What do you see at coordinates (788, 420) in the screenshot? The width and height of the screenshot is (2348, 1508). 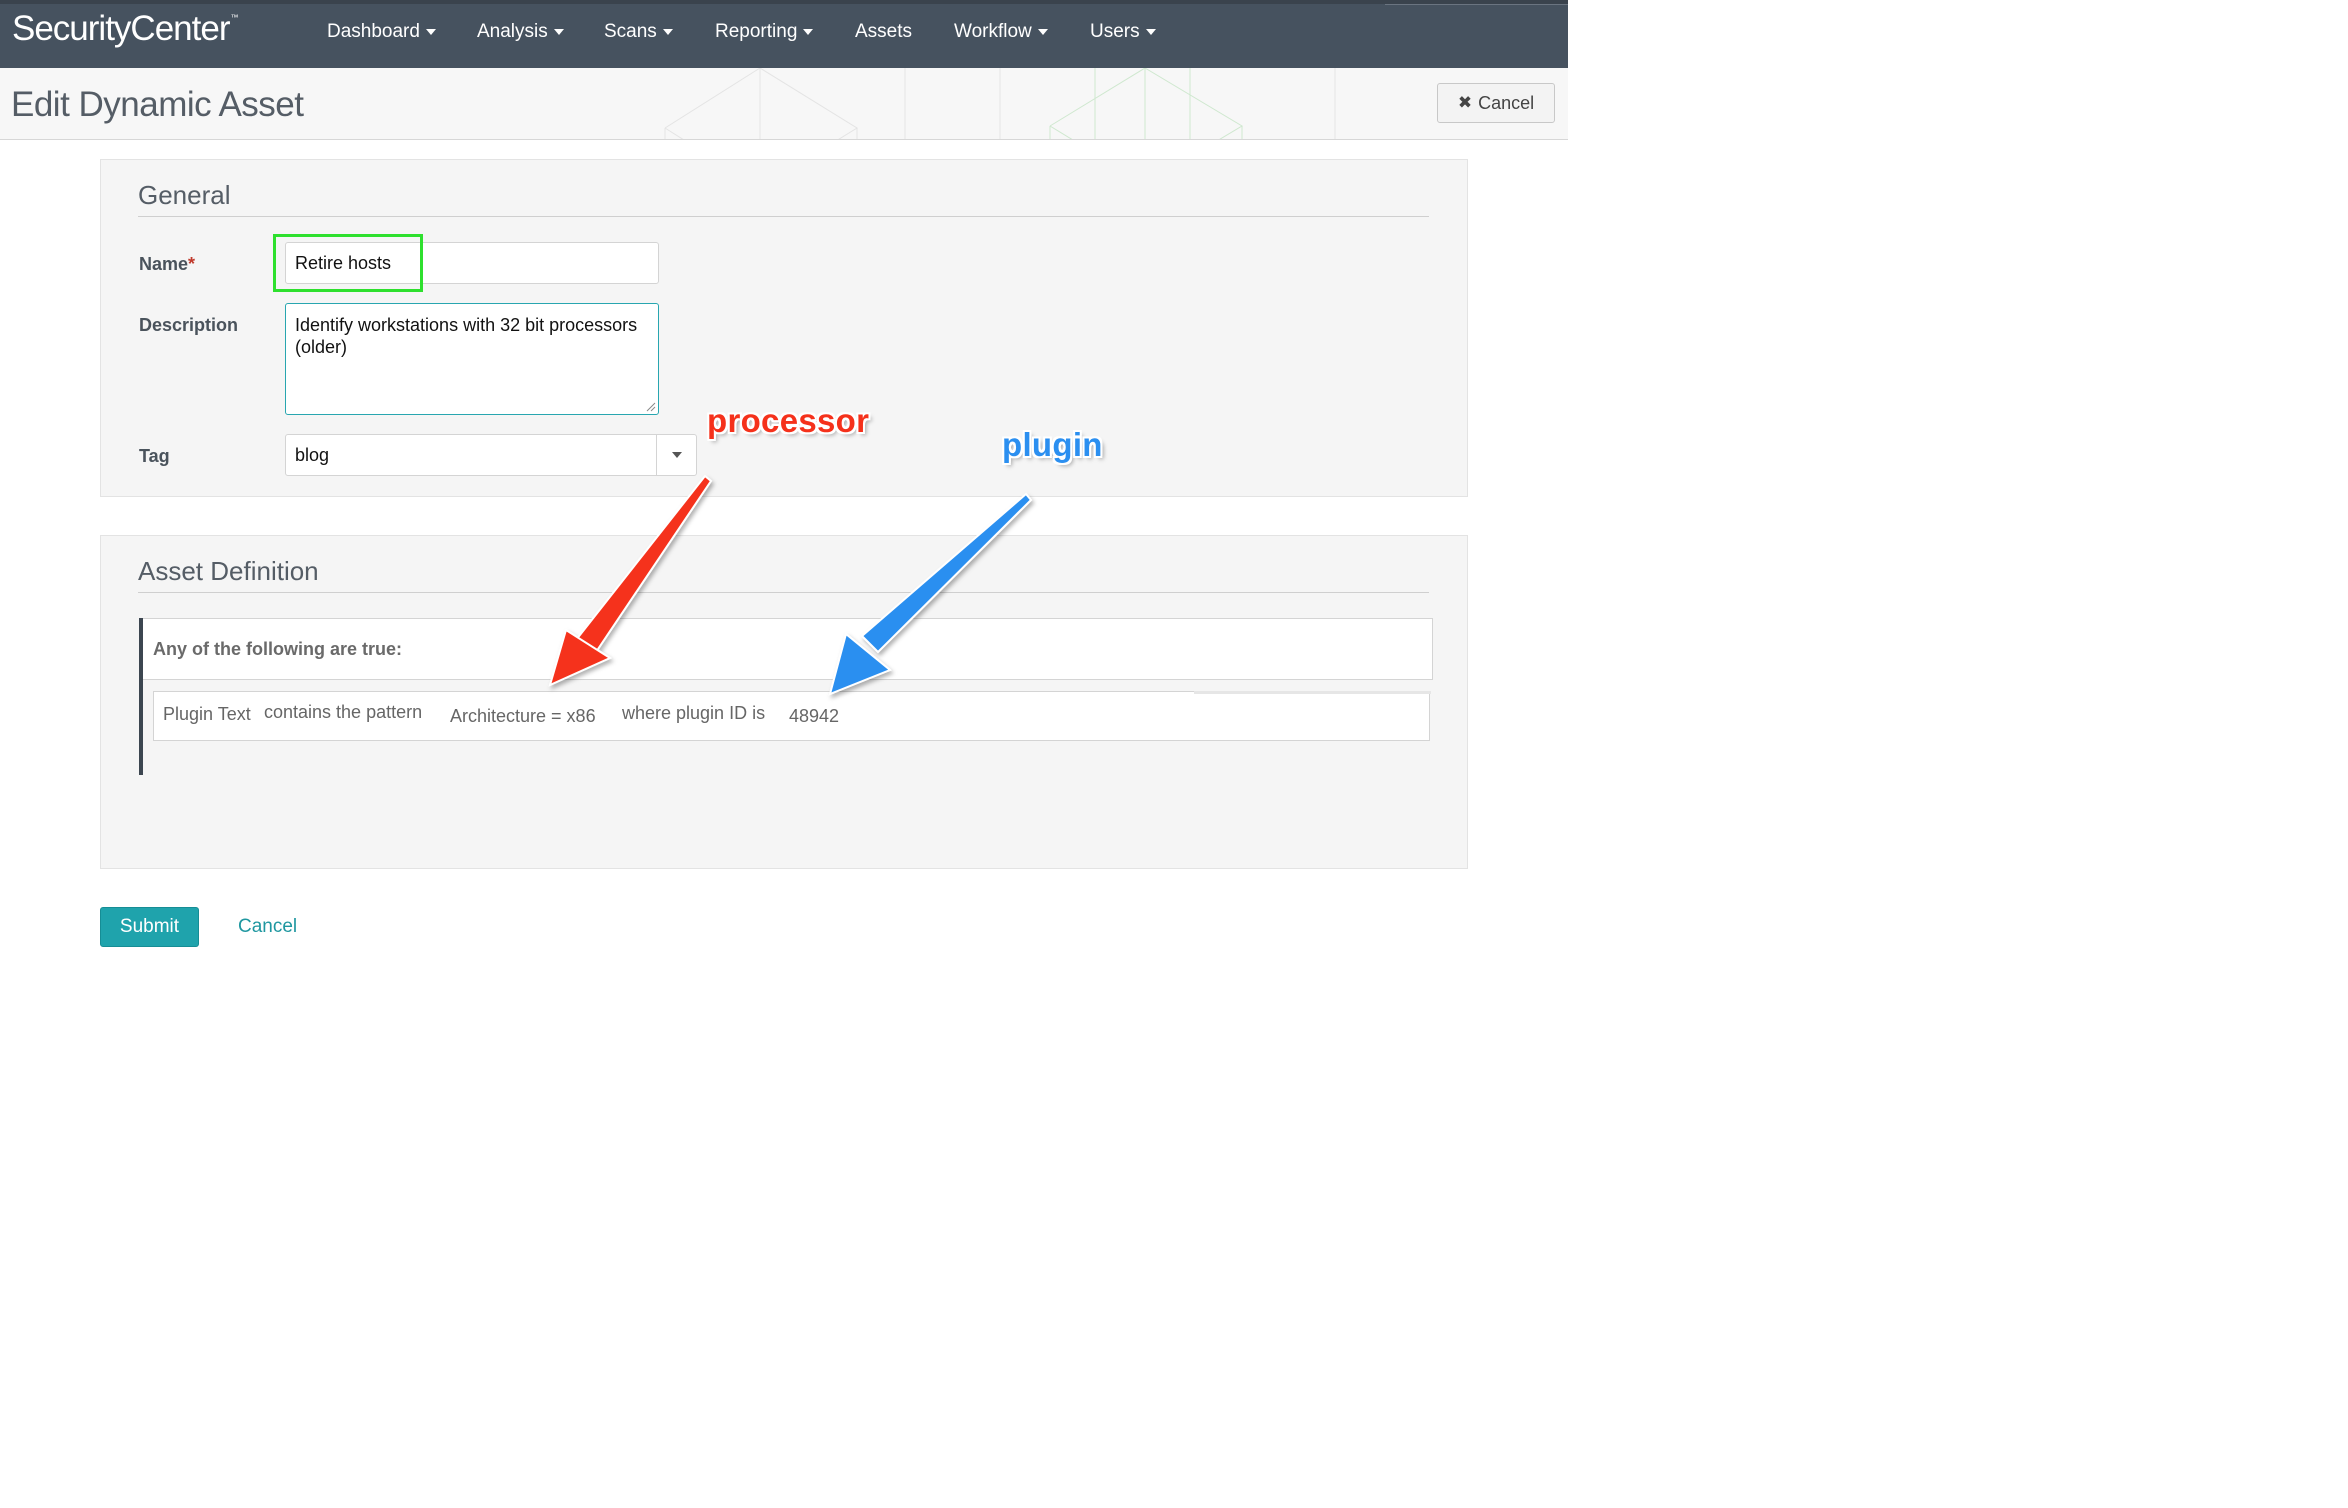 I see `processor-annotation: processor` at bounding box center [788, 420].